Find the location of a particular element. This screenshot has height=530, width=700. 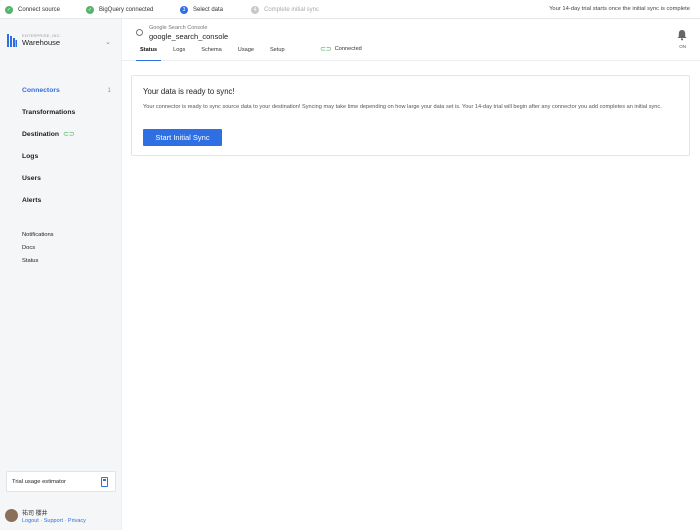

trial-usage-estimator-button: Trial usage estimator is located at coordinates (61, 481).